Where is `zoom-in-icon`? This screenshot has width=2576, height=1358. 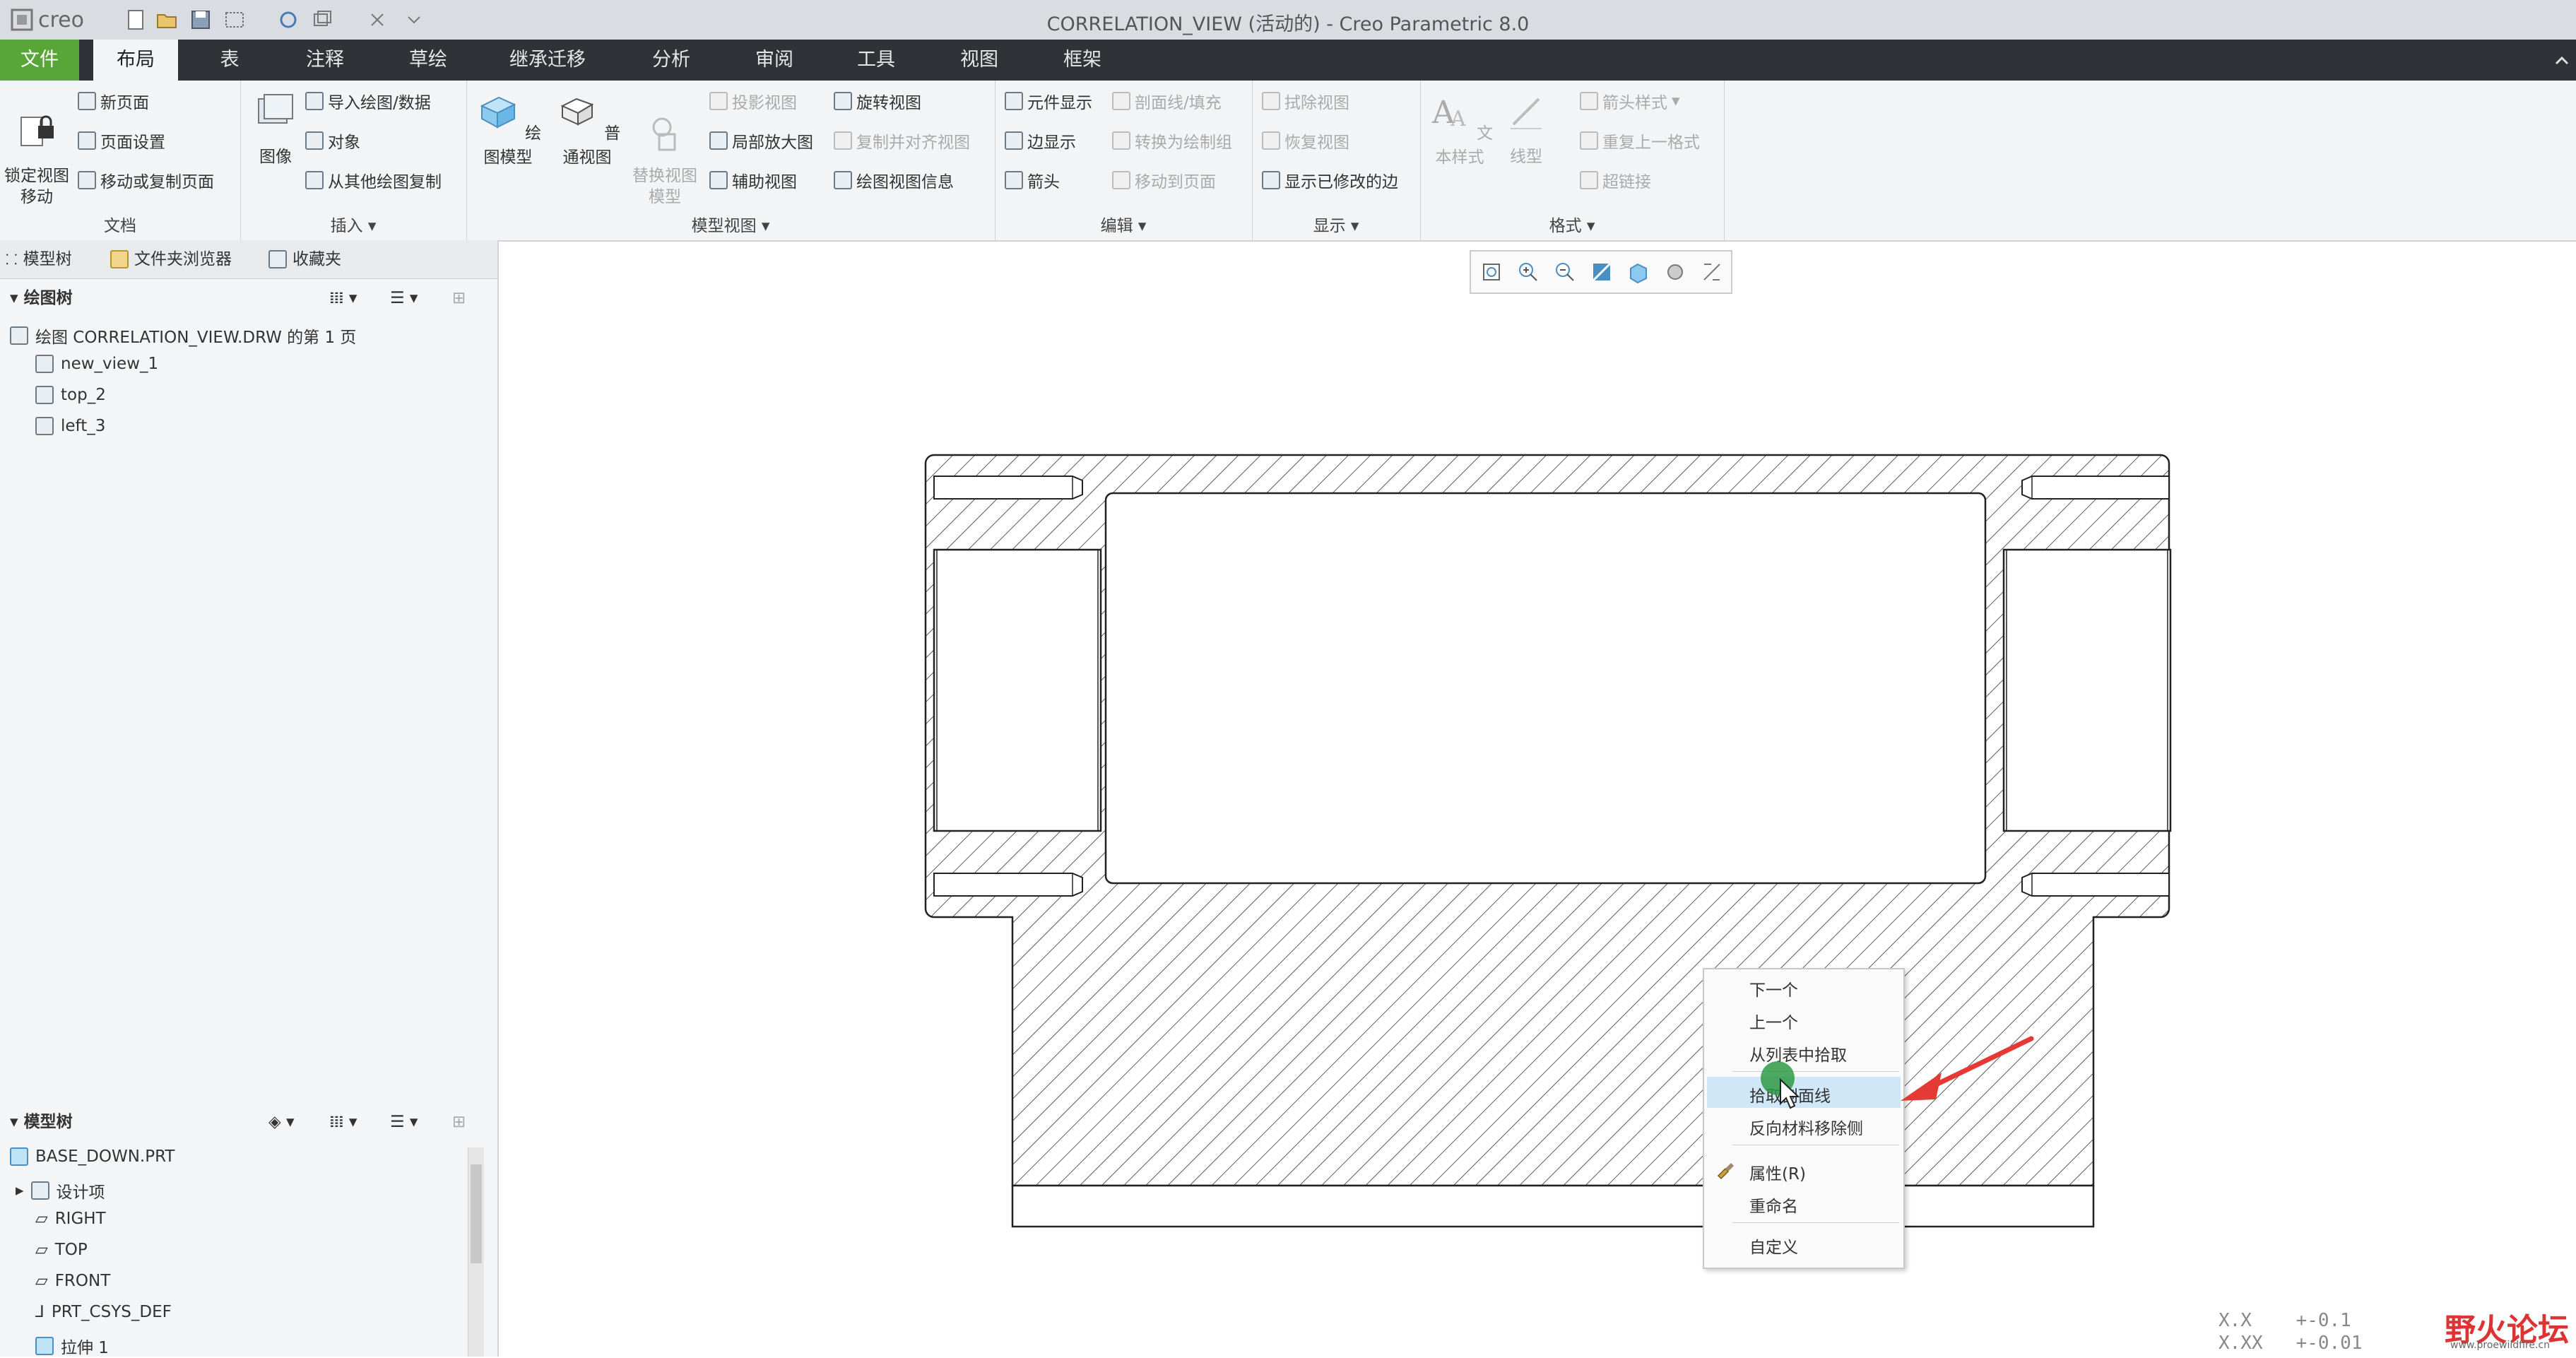 zoom-in-icon is located at coordinates (1528, 272).